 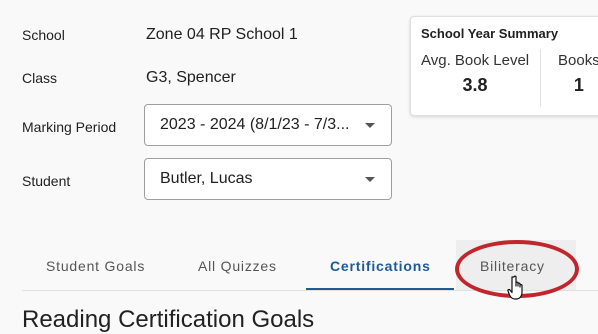 I want to click on student-selected-value: Butler, Lucas, so click(x=206, y=178).